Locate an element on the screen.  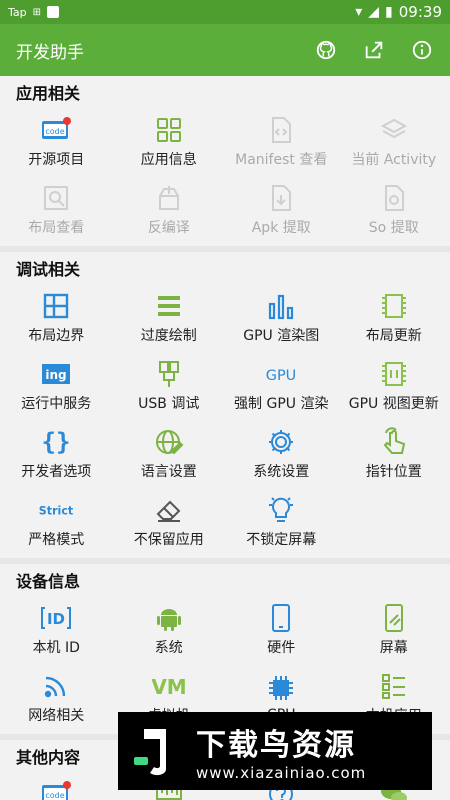
tool-item: 不锁定屏幕 is located at coordinates (281, 522).